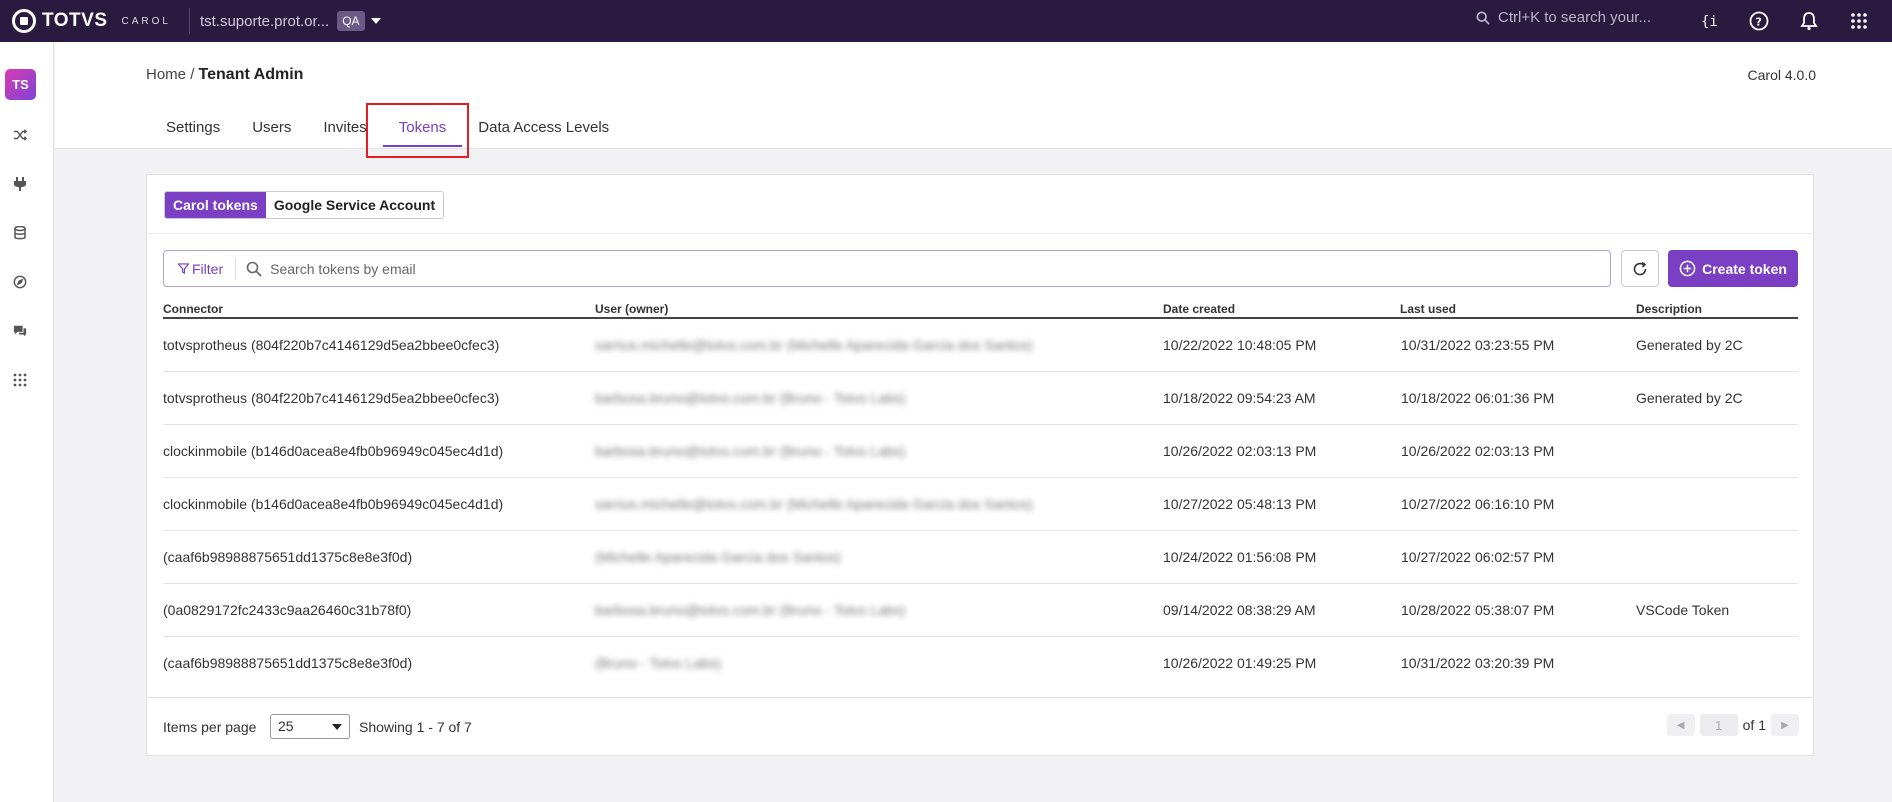 The height and width of the screenshot is (802, 1892). What do you see at coordinates (166, 74) in the screenshot?
I see `breadcrumb-home: Home` at bounding box center [166, 74].